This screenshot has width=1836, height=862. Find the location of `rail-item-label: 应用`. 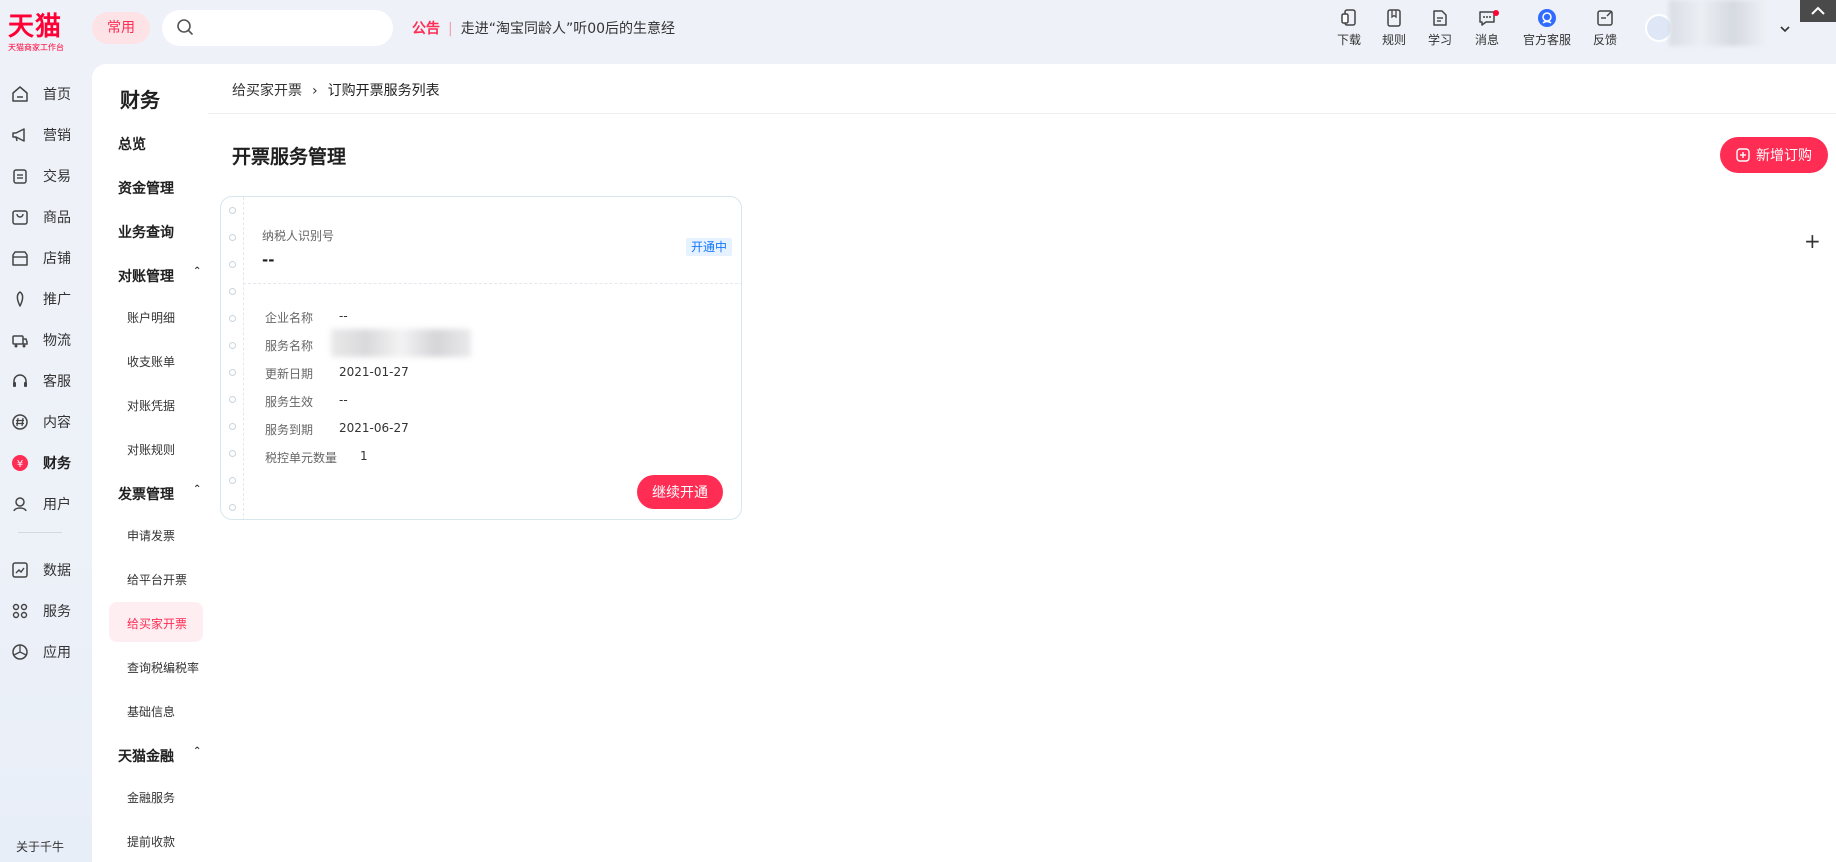

rail-item-label: 应用 is located at coordinates (57, 653).